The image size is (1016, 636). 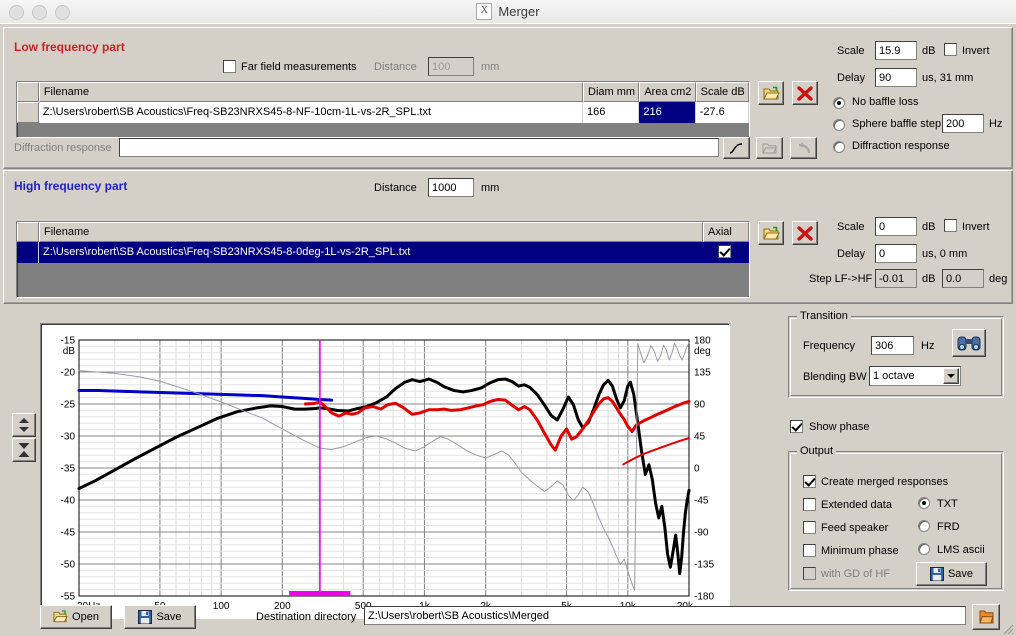 I want to click on lf-th-area: Area cm2, so click(x=667, y=92).